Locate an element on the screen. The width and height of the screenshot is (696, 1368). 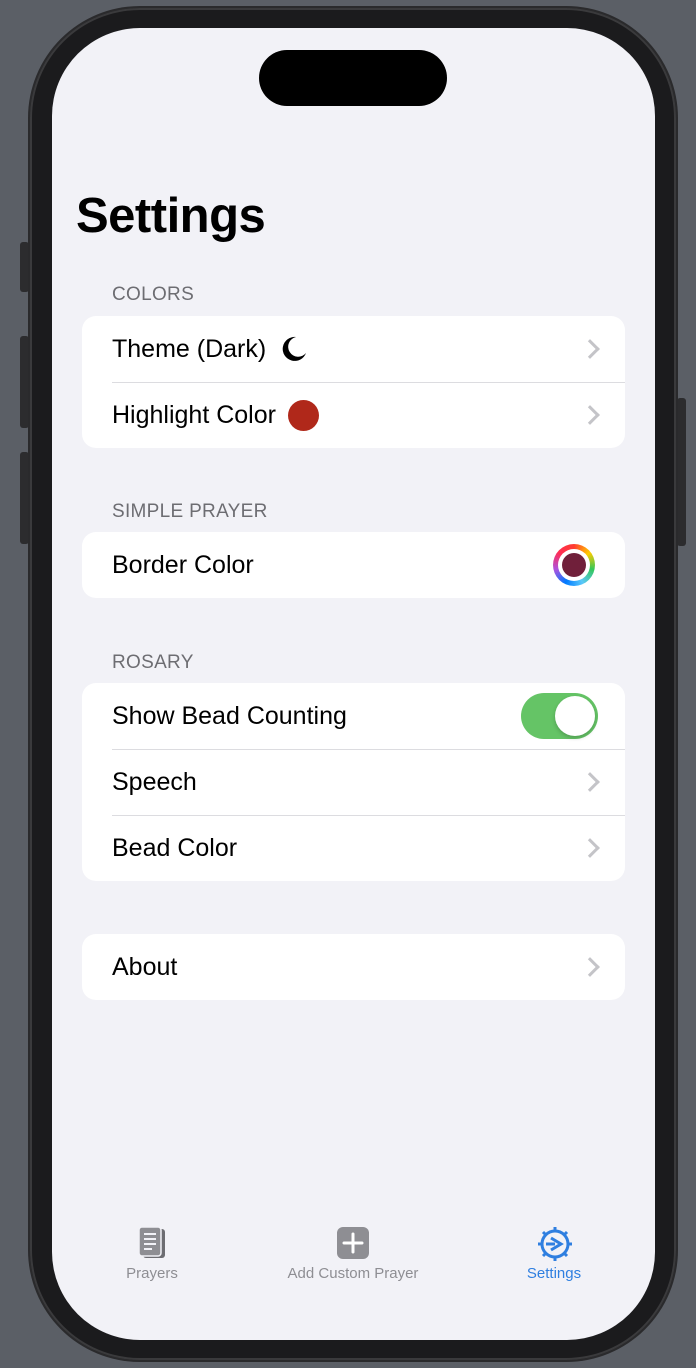
volume-down-button is located at coordinates (24, 498).